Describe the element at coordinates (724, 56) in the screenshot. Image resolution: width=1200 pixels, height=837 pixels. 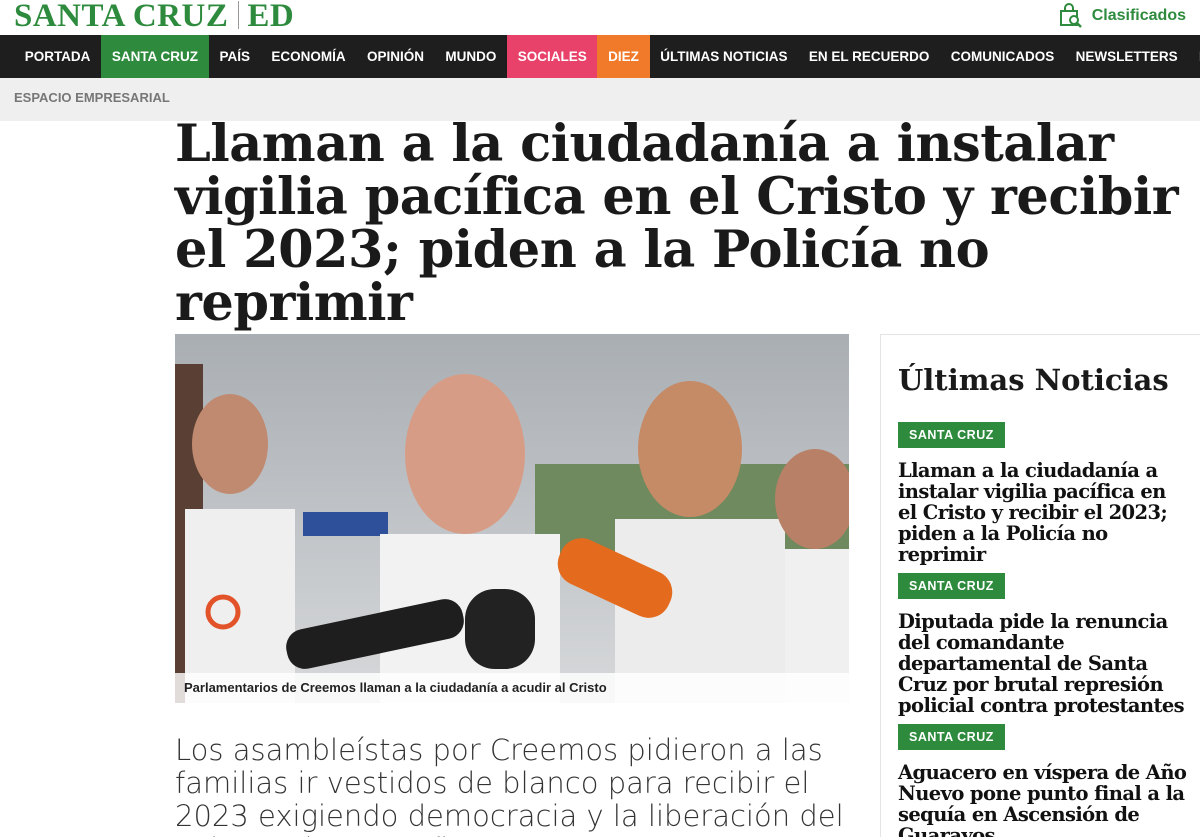
I see `nav-item-ultimas-noticias: ÚLTIMAS NOTICIAS` at that location.